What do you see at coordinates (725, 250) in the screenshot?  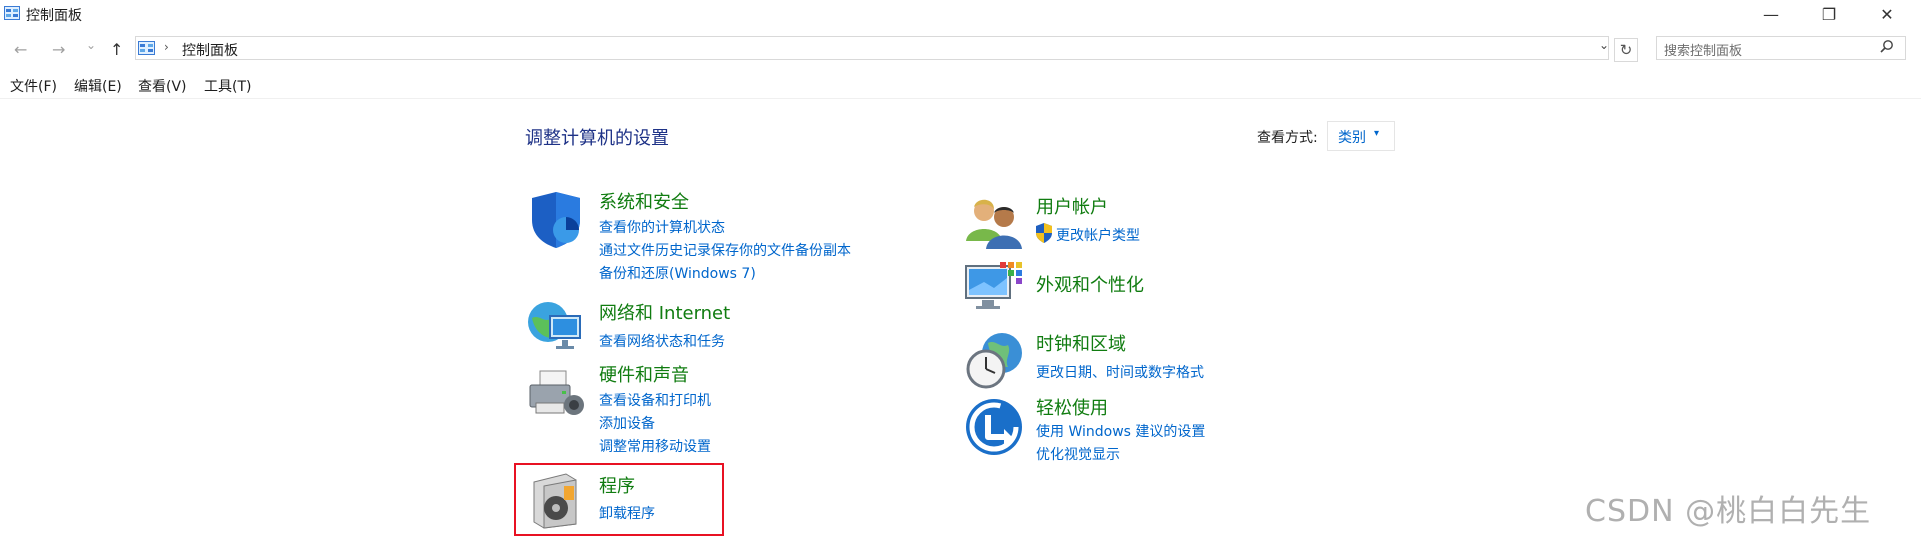 I see `link-file-history-backup: 通过文件历史记录保存你的文件备份副本` at bounding box center [725, 250].